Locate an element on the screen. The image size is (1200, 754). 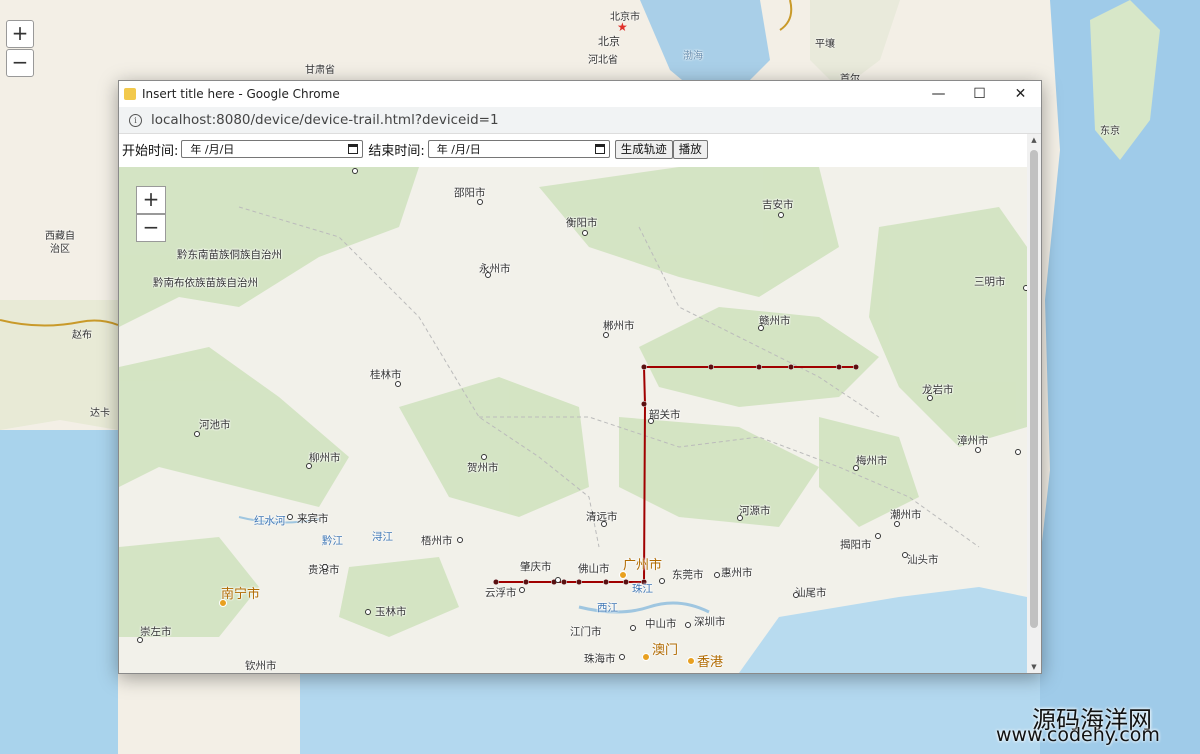
city-label-guangzhou: 广州市 is located at coordinates (643, 565).